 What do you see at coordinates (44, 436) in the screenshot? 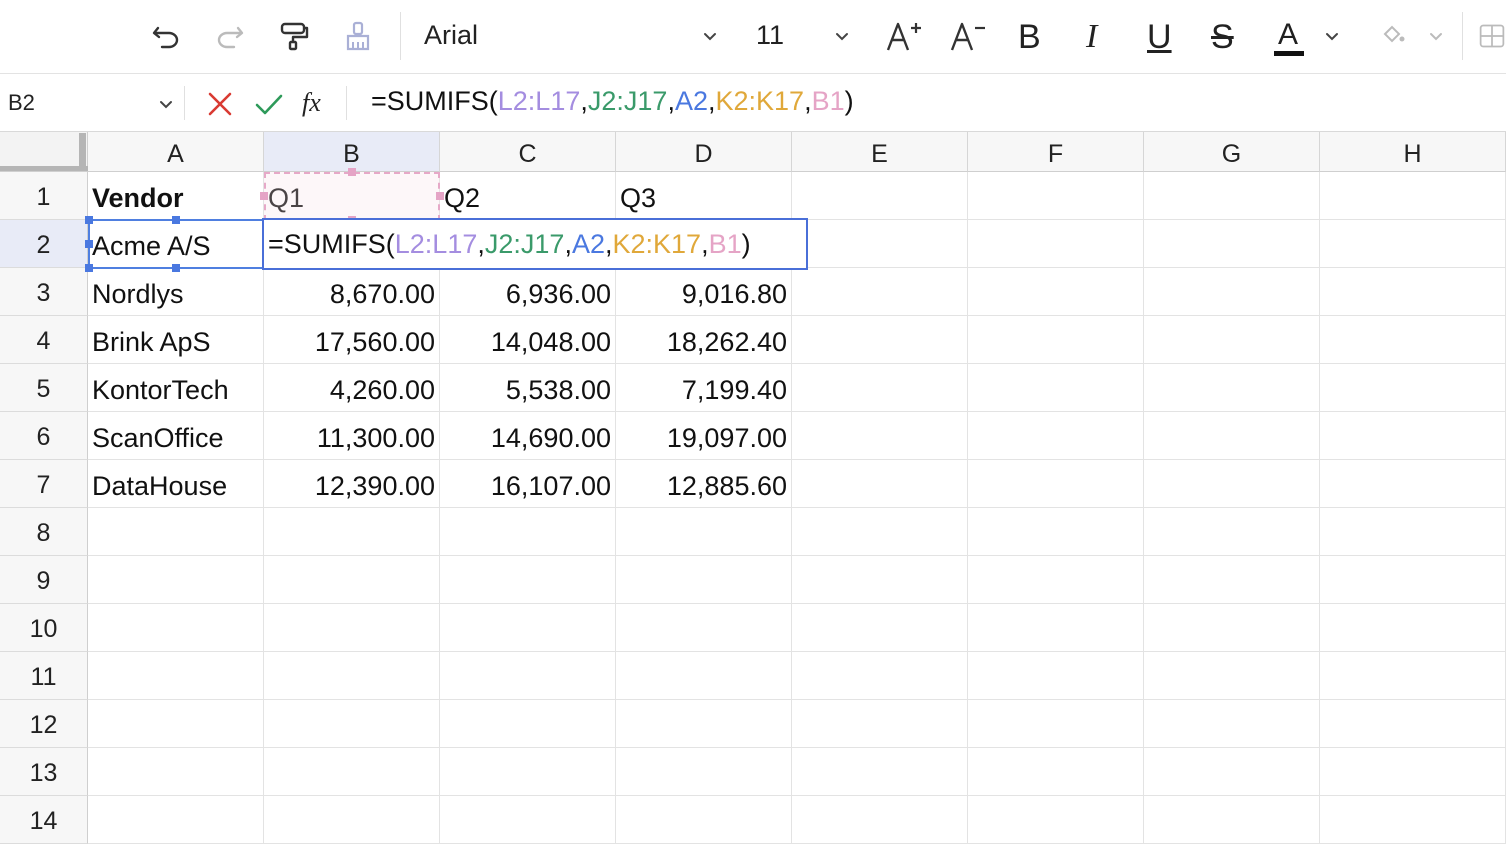
I see `row-header-6: 6` at bounding box center [44, 436].